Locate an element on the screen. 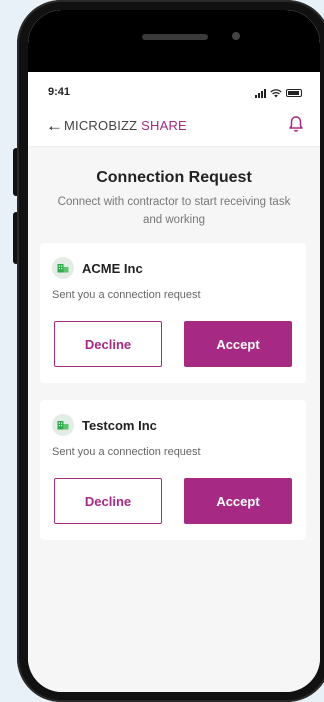 This screenshot has width=324, height=702. camera is located at coordinates (236, 36).